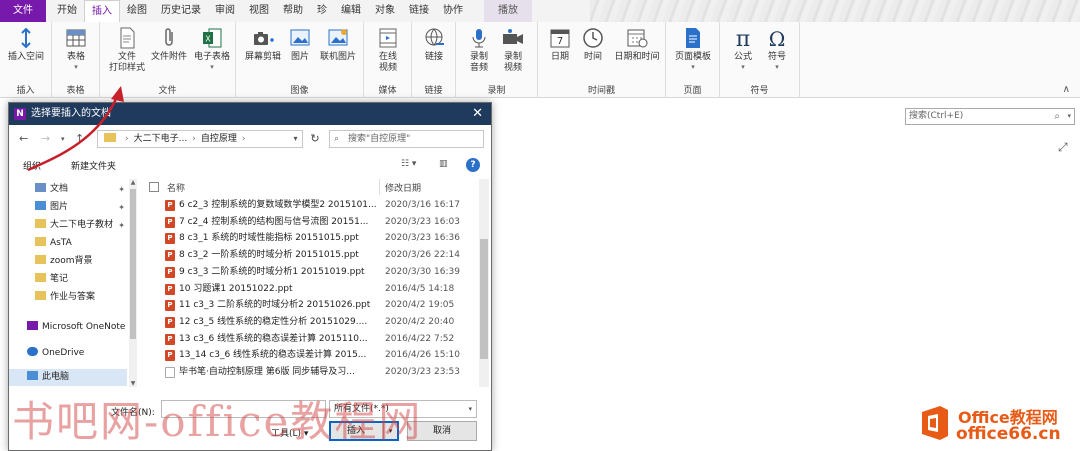  What do you see at coordinates (990, 116) in the screenshot?
I see `search-input: 搜索(Ctrl+E) ⌕ ▾` at bounding box center [990, 116].